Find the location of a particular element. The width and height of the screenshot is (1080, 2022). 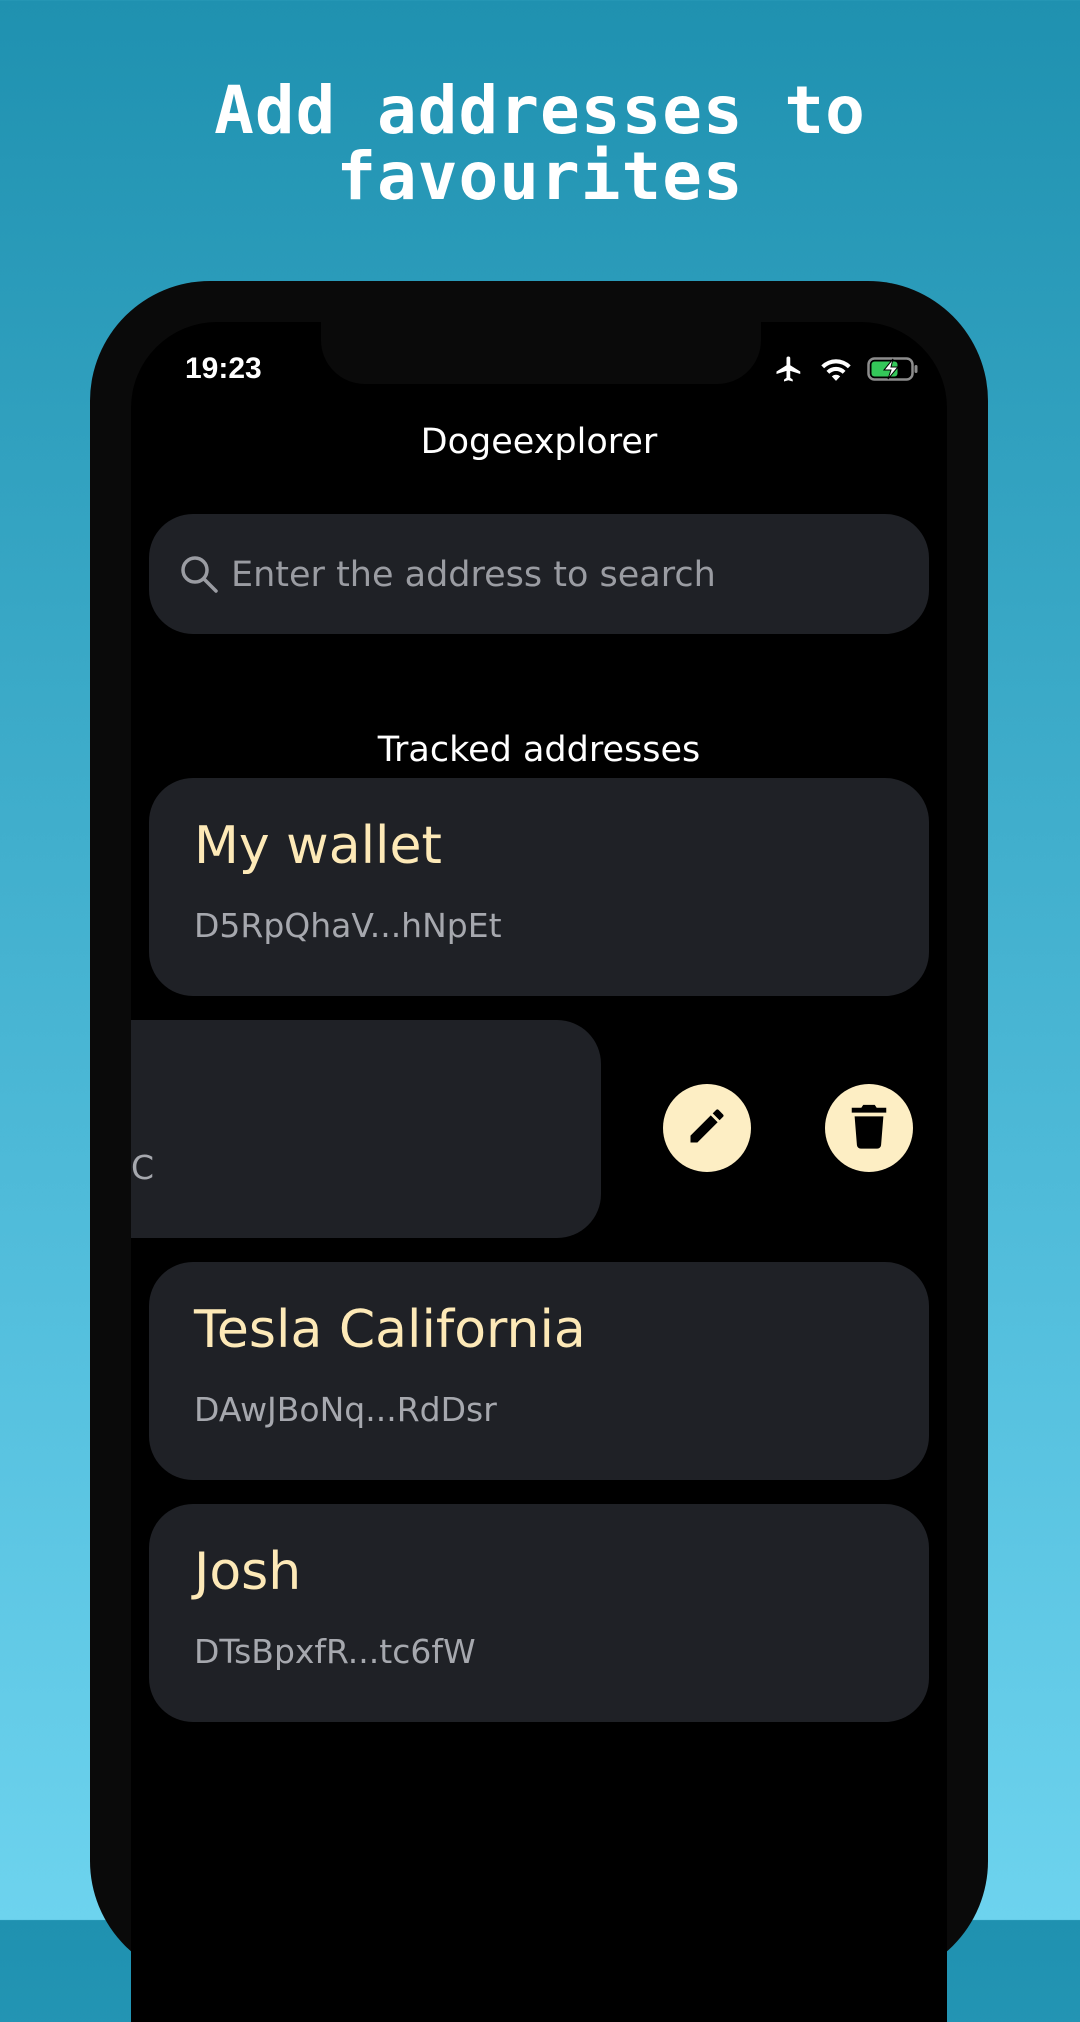

airplane-icon is located at coordinates (789, 371).